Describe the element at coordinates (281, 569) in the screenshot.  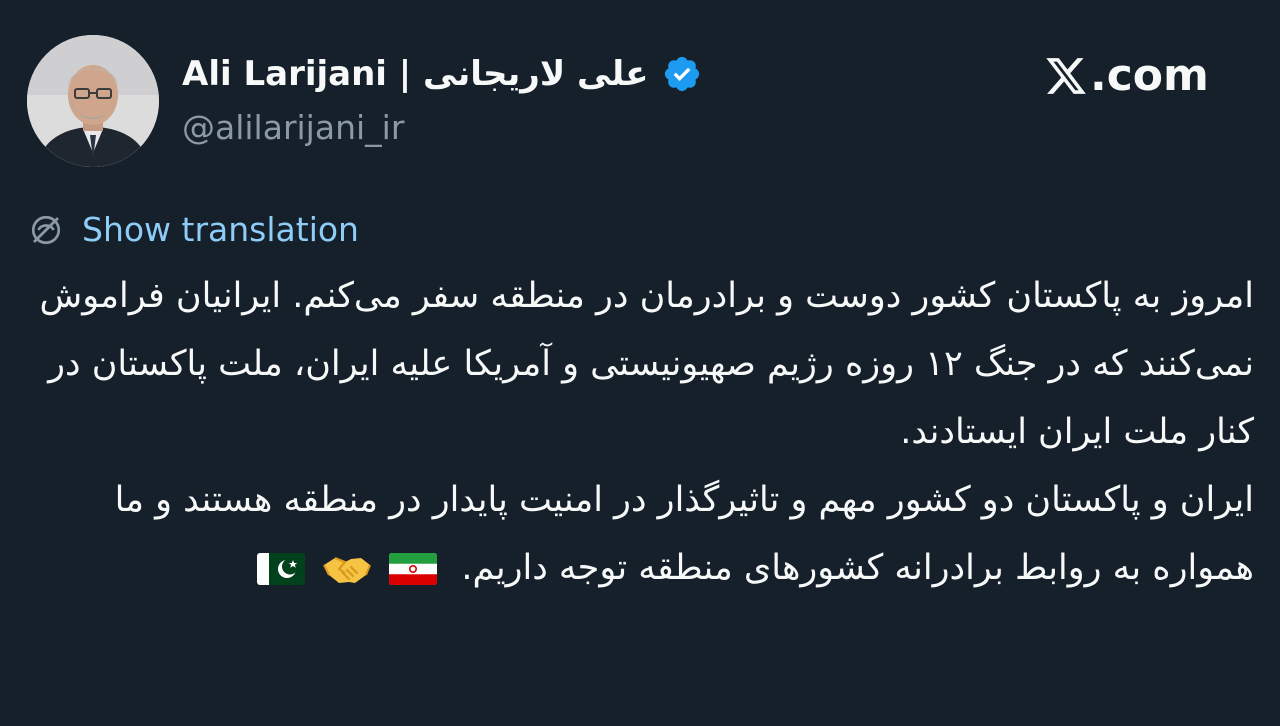
I see `flag-pakistan-icon` at that location.